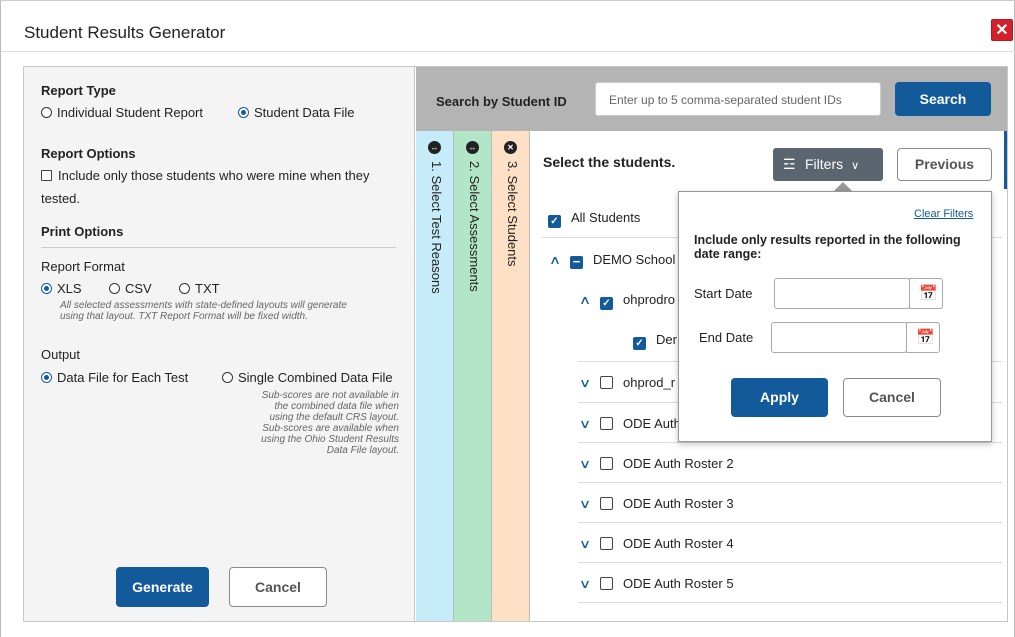 The image size is (1015, 637). I want to click on format-txt-radio: TXT, so click(199, 288).